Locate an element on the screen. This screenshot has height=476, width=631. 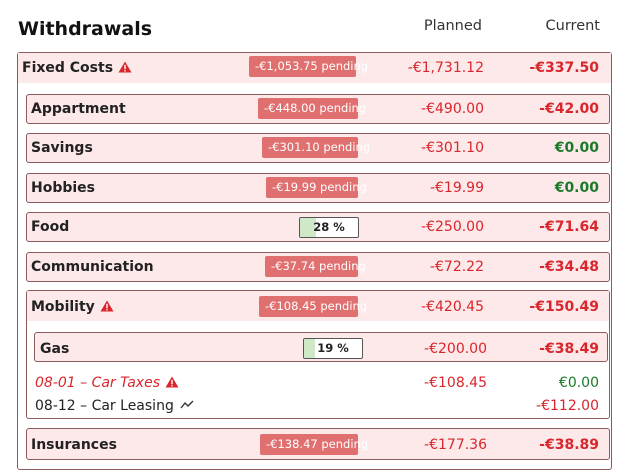
car-taxes-planned: -€108.45 is located at coordinates (455, 383).